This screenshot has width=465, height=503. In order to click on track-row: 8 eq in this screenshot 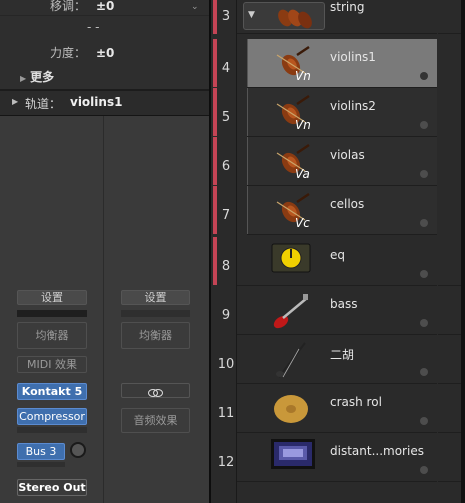, I will do `click(337, 261)`.